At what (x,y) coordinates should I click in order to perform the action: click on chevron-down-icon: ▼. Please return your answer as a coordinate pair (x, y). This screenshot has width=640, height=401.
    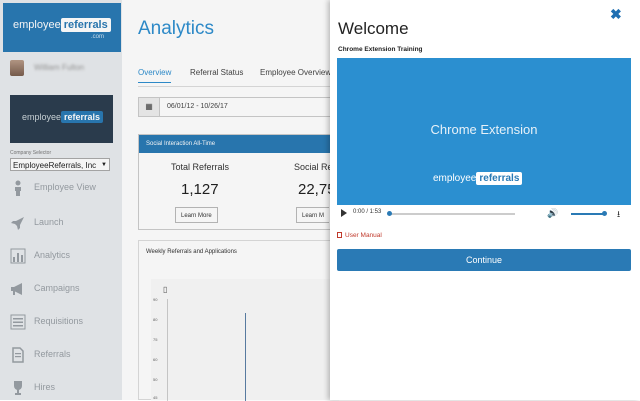
    Looking at the image, I should click on (104, 165).